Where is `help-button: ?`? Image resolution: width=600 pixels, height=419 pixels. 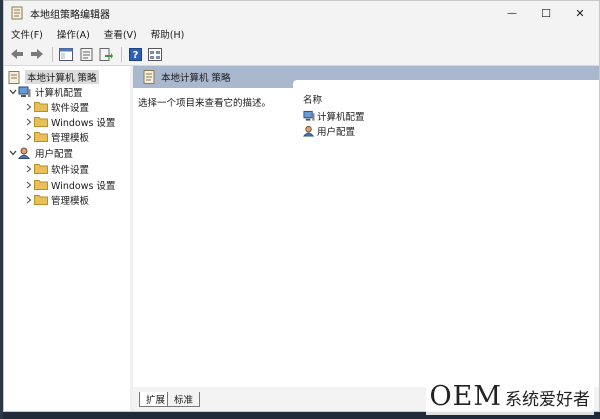
help-button: ? is located at coordinates (135, 54).